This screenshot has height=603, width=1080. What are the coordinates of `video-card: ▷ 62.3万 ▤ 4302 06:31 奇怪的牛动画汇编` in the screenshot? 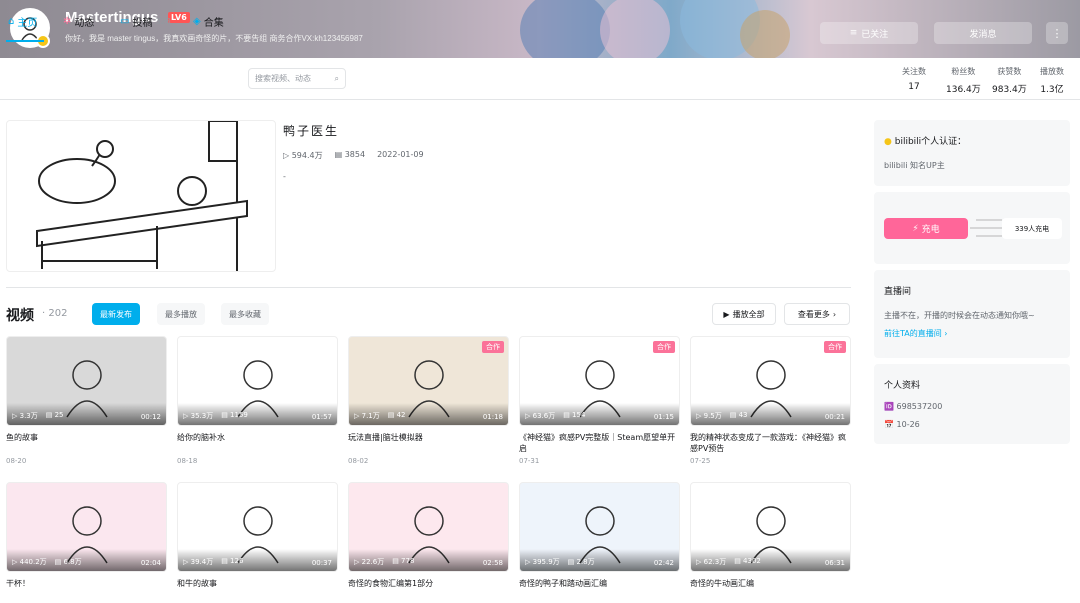 It's located at (770, 542).